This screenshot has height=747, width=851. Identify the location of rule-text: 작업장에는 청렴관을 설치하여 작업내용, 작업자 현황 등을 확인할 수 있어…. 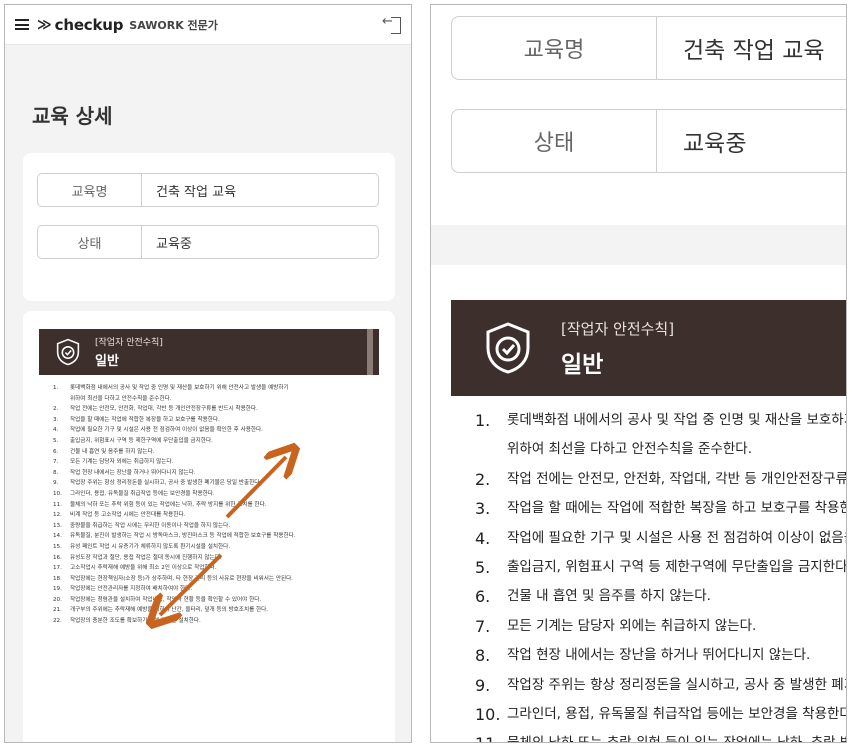
(166, 599).